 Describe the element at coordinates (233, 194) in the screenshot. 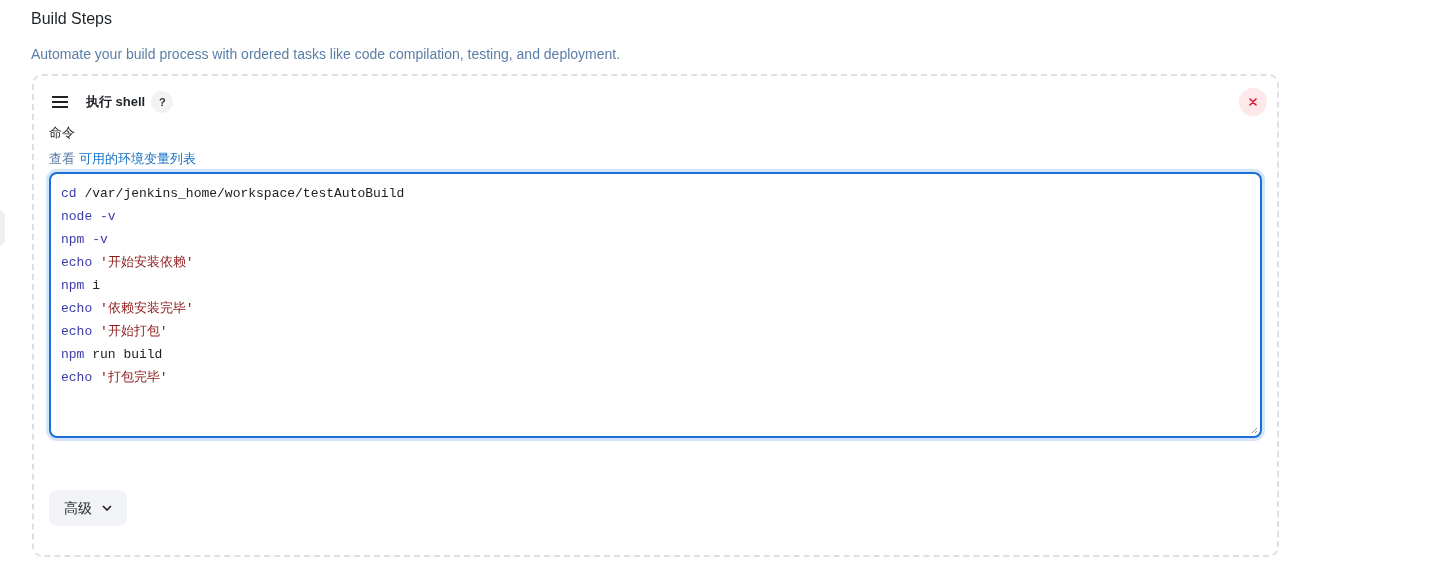

I see `code-line: cd /var/jenkins_home/workspace/testAutoBuild` at that location.